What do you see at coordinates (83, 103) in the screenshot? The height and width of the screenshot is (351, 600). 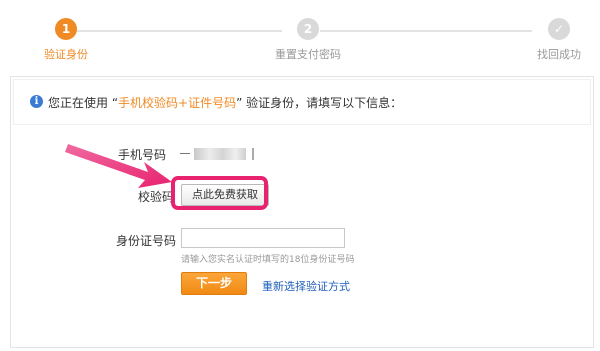 I see `notice-prefix: 您正在使用 “` at bounding box center [83, 103].